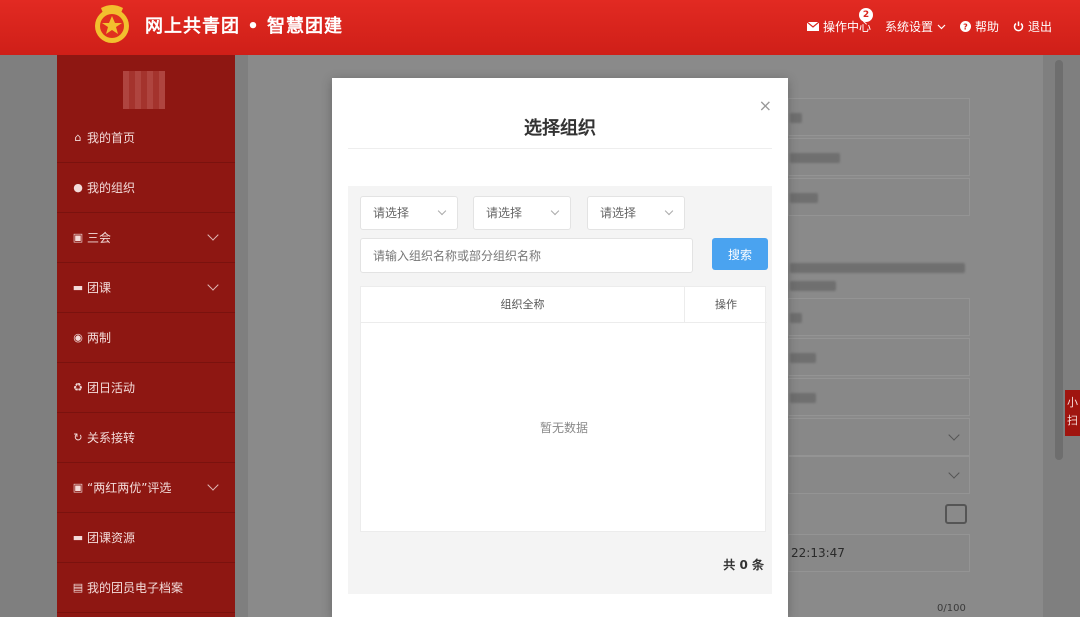 This screenshot has width=1080, height=617. What do you see at coordinates (146, 388) in the screenshot?
I see `sidebar-item-tuanri: ♻ 团日活动` at bounding box center [146, 388].